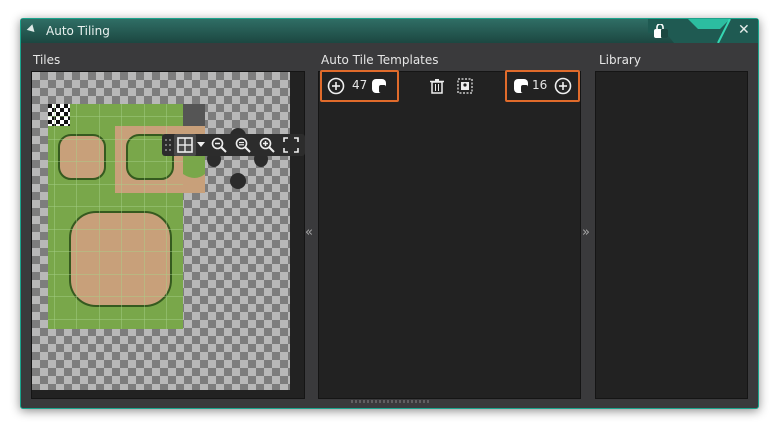 The height and width of the screenshot is (433, 777). What do you see at coordinates (540, 85) in the screenshot?
I see `template-count-16: 16` at bounding box center [540, 85].